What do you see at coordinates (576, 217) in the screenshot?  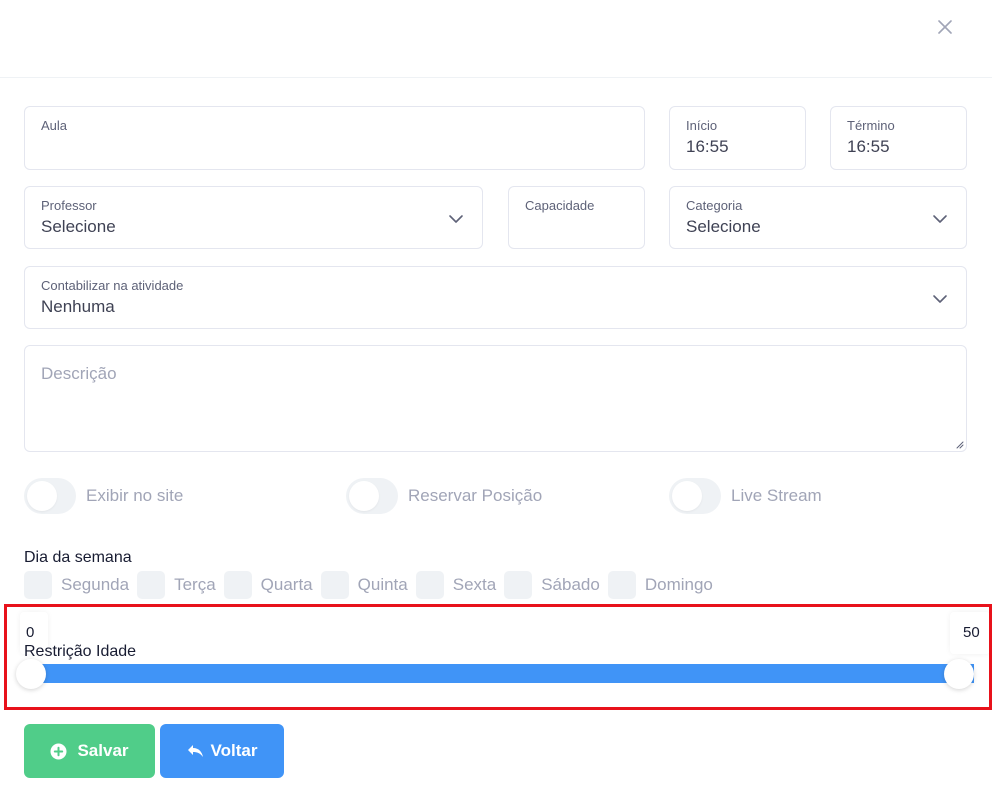 I see `capacidade-input: Capacidade` at bounding box center [576, 217].